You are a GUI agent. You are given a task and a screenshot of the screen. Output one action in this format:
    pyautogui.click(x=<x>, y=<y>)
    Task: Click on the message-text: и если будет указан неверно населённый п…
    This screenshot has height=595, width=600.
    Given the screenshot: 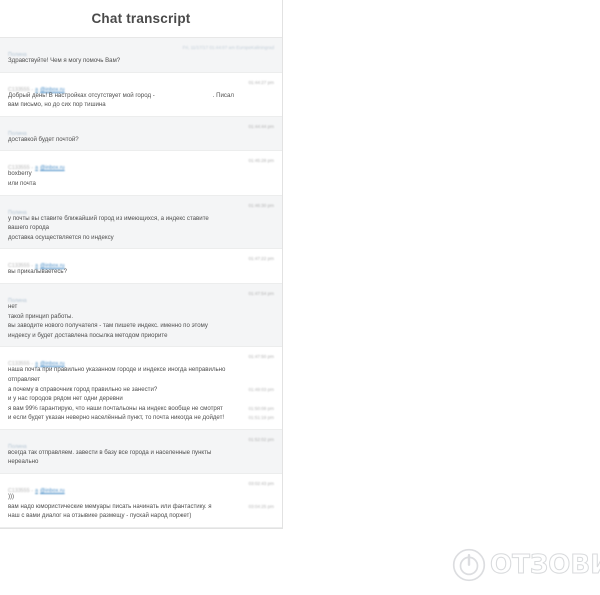 What is the action you would take?
    pyautogui.click(x=116, y=418)
    